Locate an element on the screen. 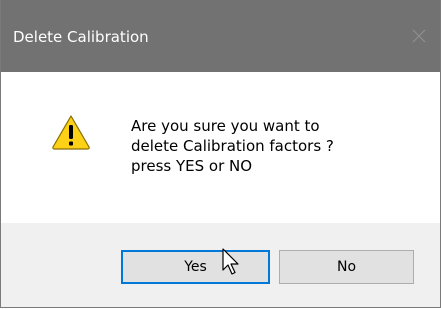 The width and height of the screenshot is (441, 309). no-button-label: No is located at coordinates (346, 267).